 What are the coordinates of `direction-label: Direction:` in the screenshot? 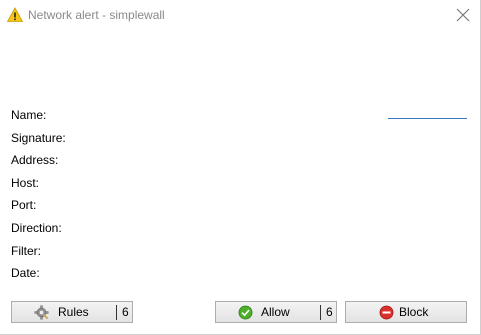 It's located at (36, 227).